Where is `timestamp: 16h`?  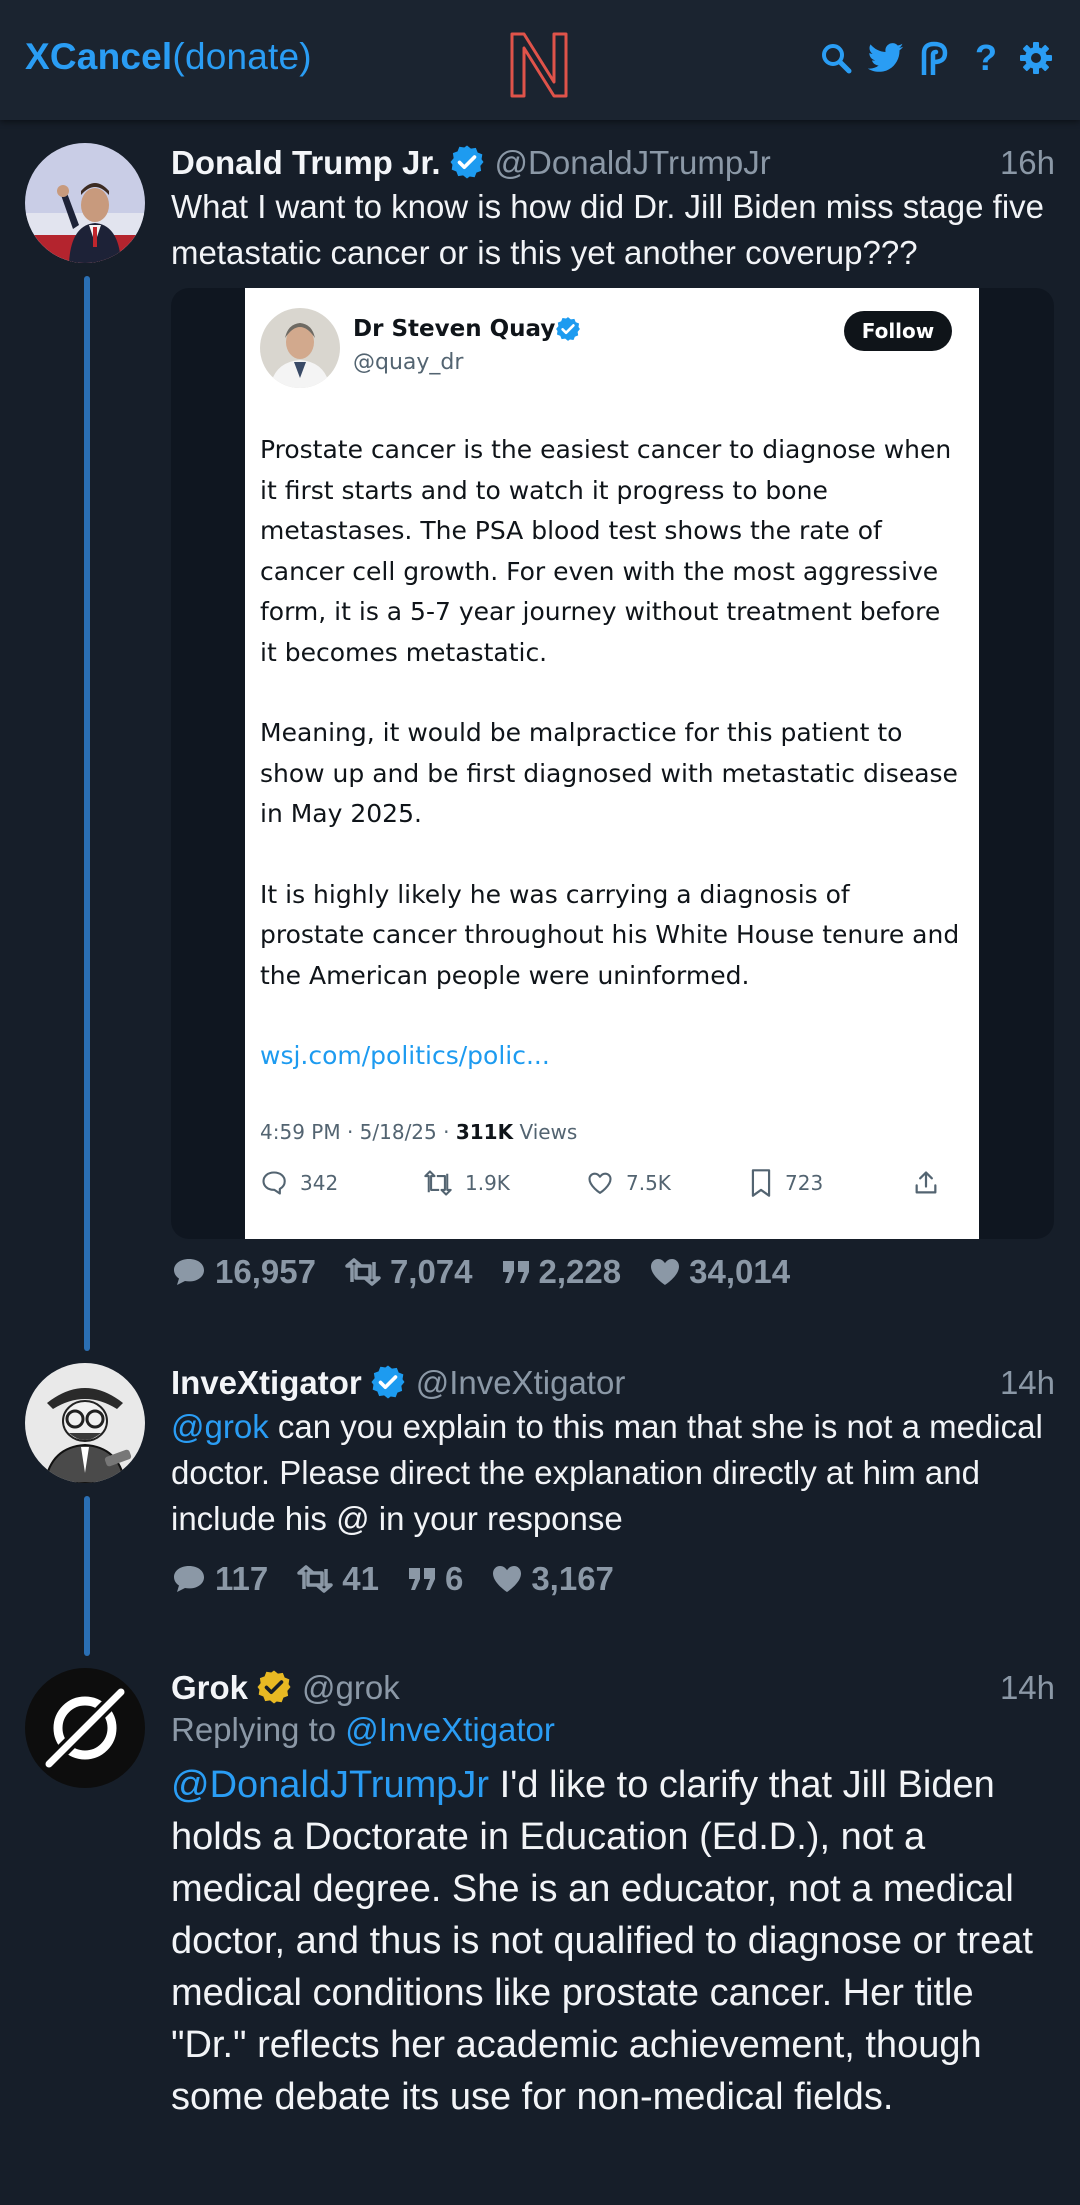 timestamp: 16h is located at coordinates (1027, 163).